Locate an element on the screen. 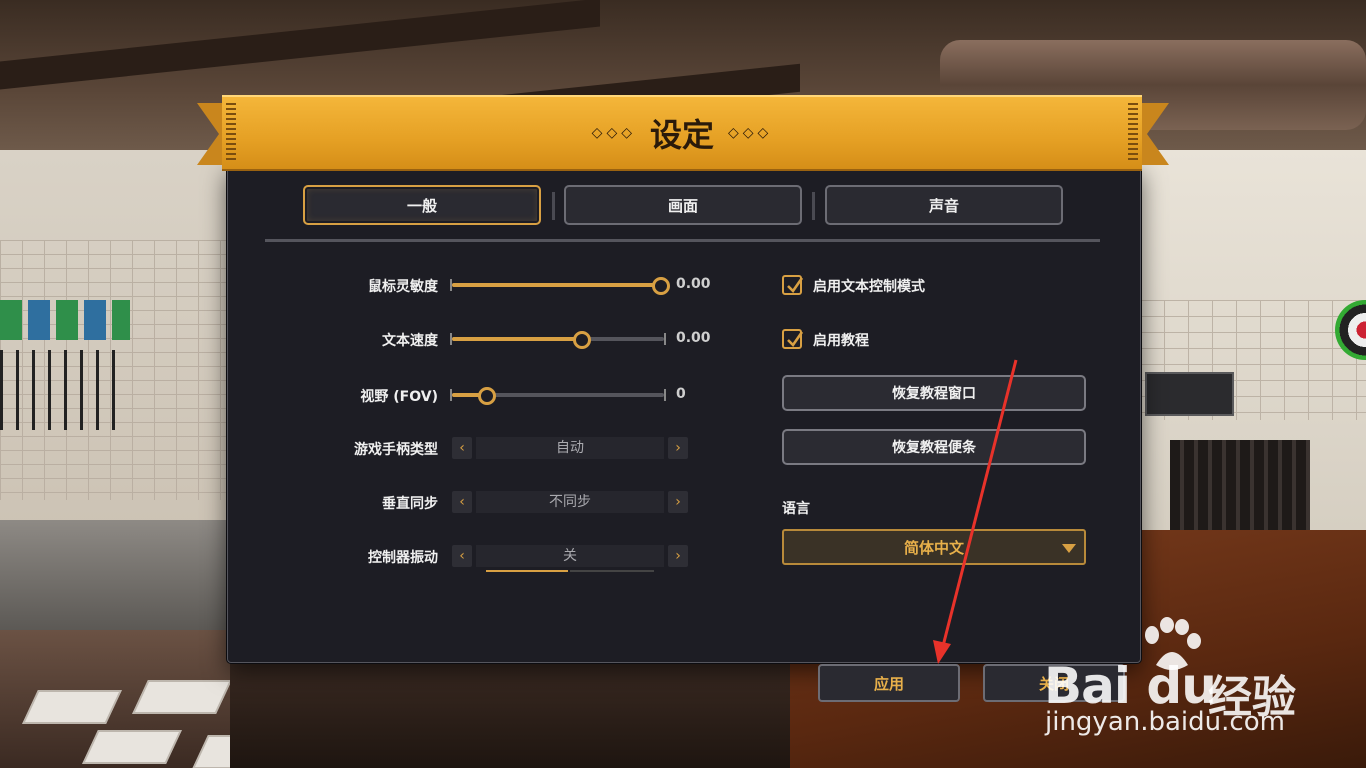 This screenshot has width=1366, height=768. baidu-watermark: Bai du 经验 jingyan.baidu.com is located at coordinates (1195, 690).